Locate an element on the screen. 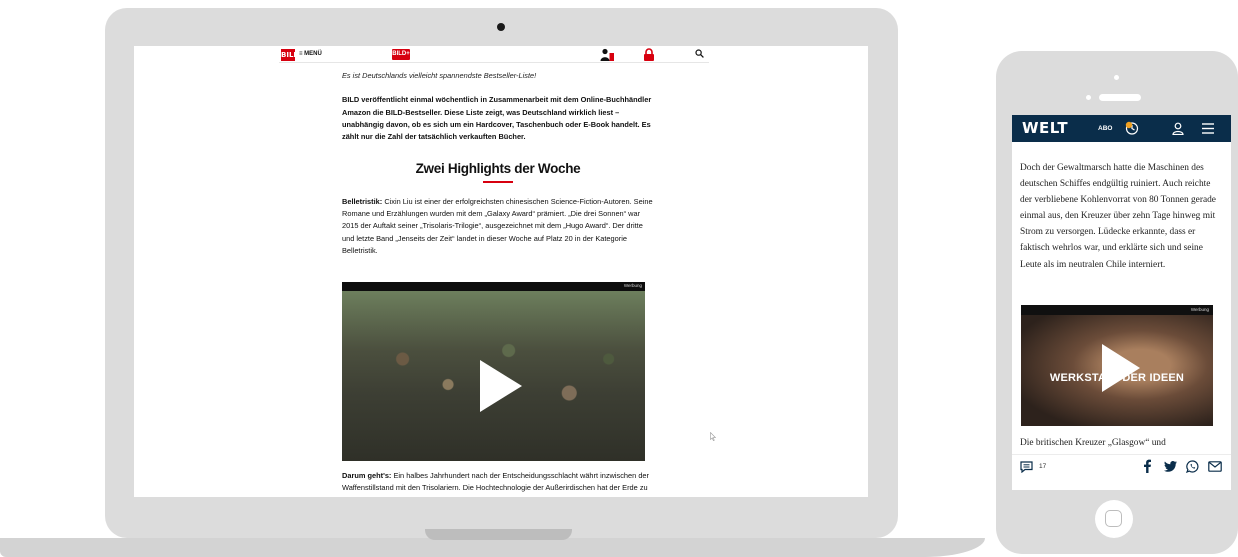 The height and width of the screenshot is (557, 1238). paragraph-label-2: Darum geht's: is located at coordinates (367, 475).